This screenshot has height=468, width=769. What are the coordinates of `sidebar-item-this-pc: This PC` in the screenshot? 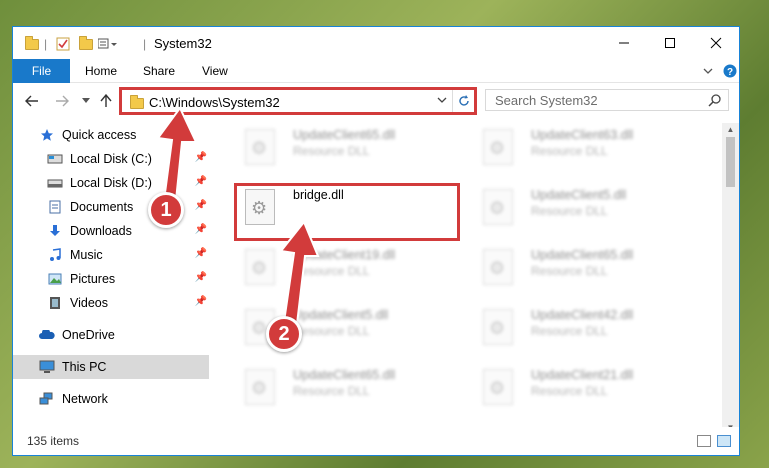 It's located at (111, 367).